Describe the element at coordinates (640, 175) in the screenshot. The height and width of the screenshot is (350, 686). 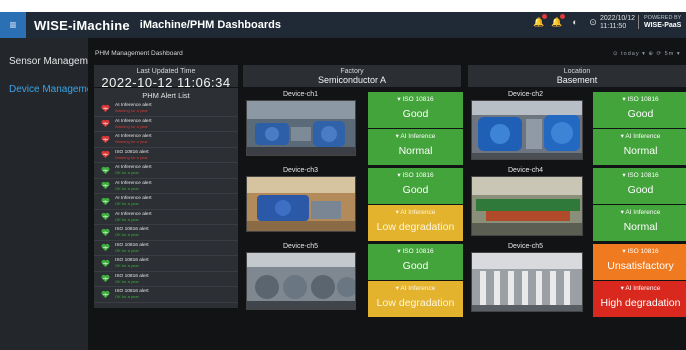
I see `iso-label-ch4: ▾ ISO 10816` at that location.